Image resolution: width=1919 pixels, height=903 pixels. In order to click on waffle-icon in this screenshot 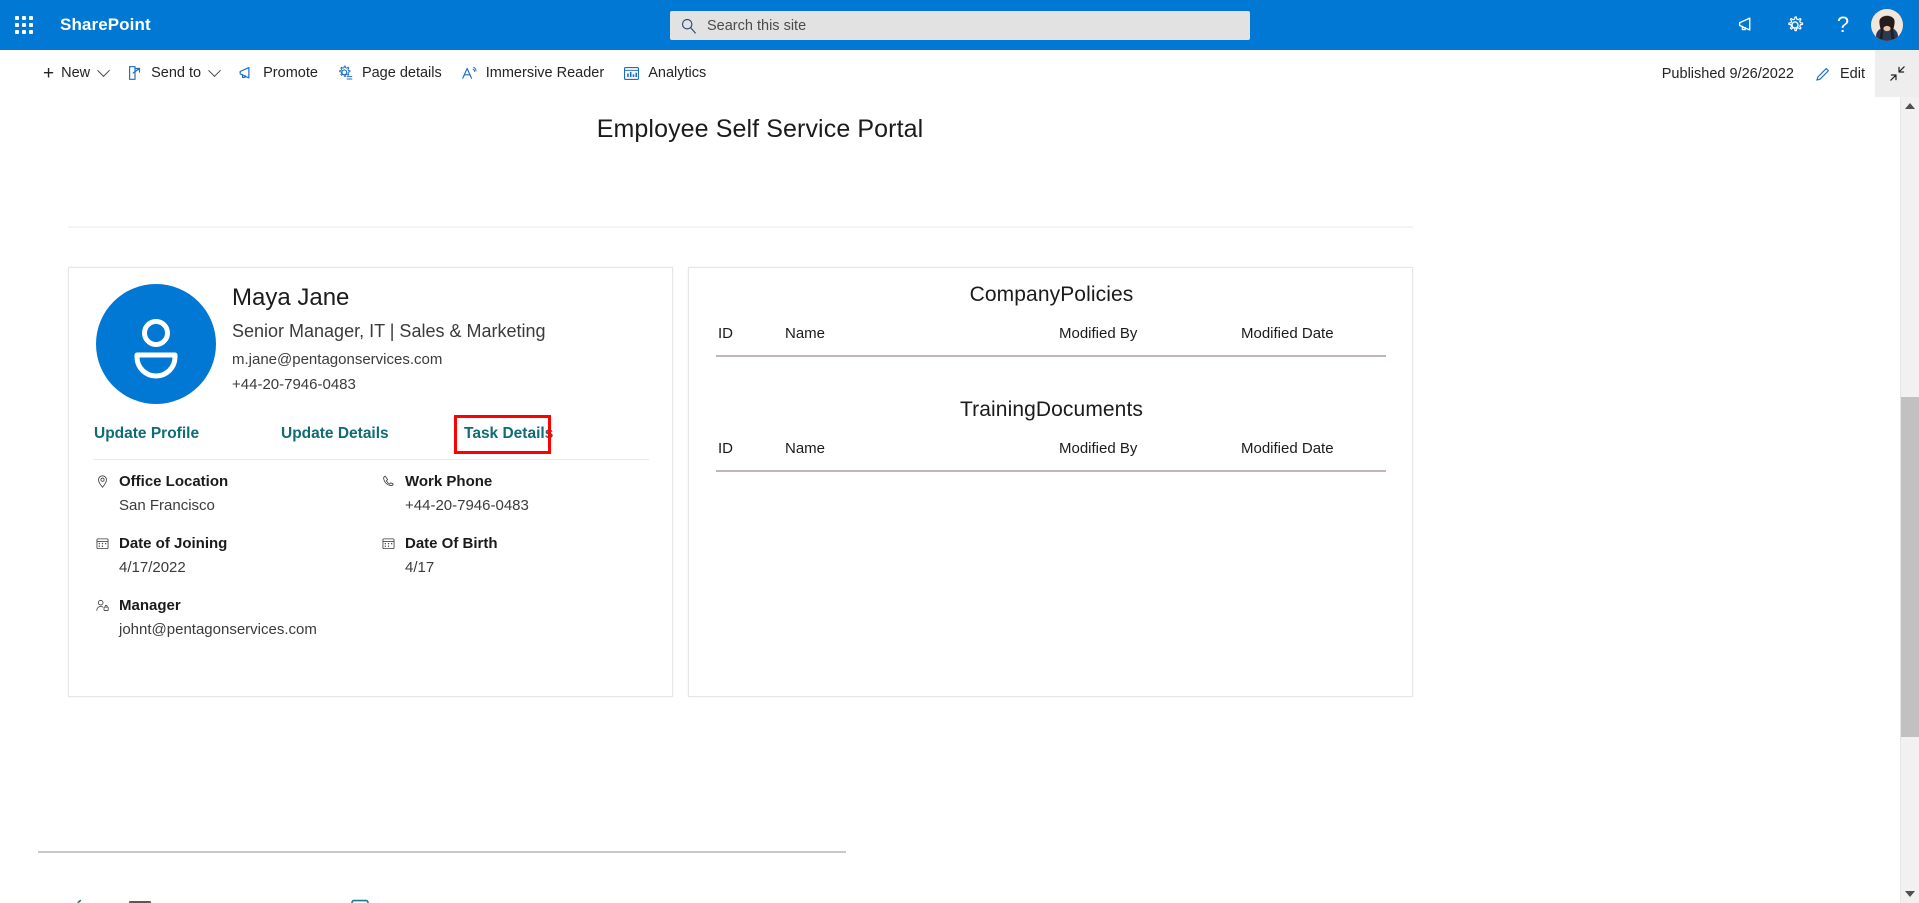, I will do `click(24, 25)`.